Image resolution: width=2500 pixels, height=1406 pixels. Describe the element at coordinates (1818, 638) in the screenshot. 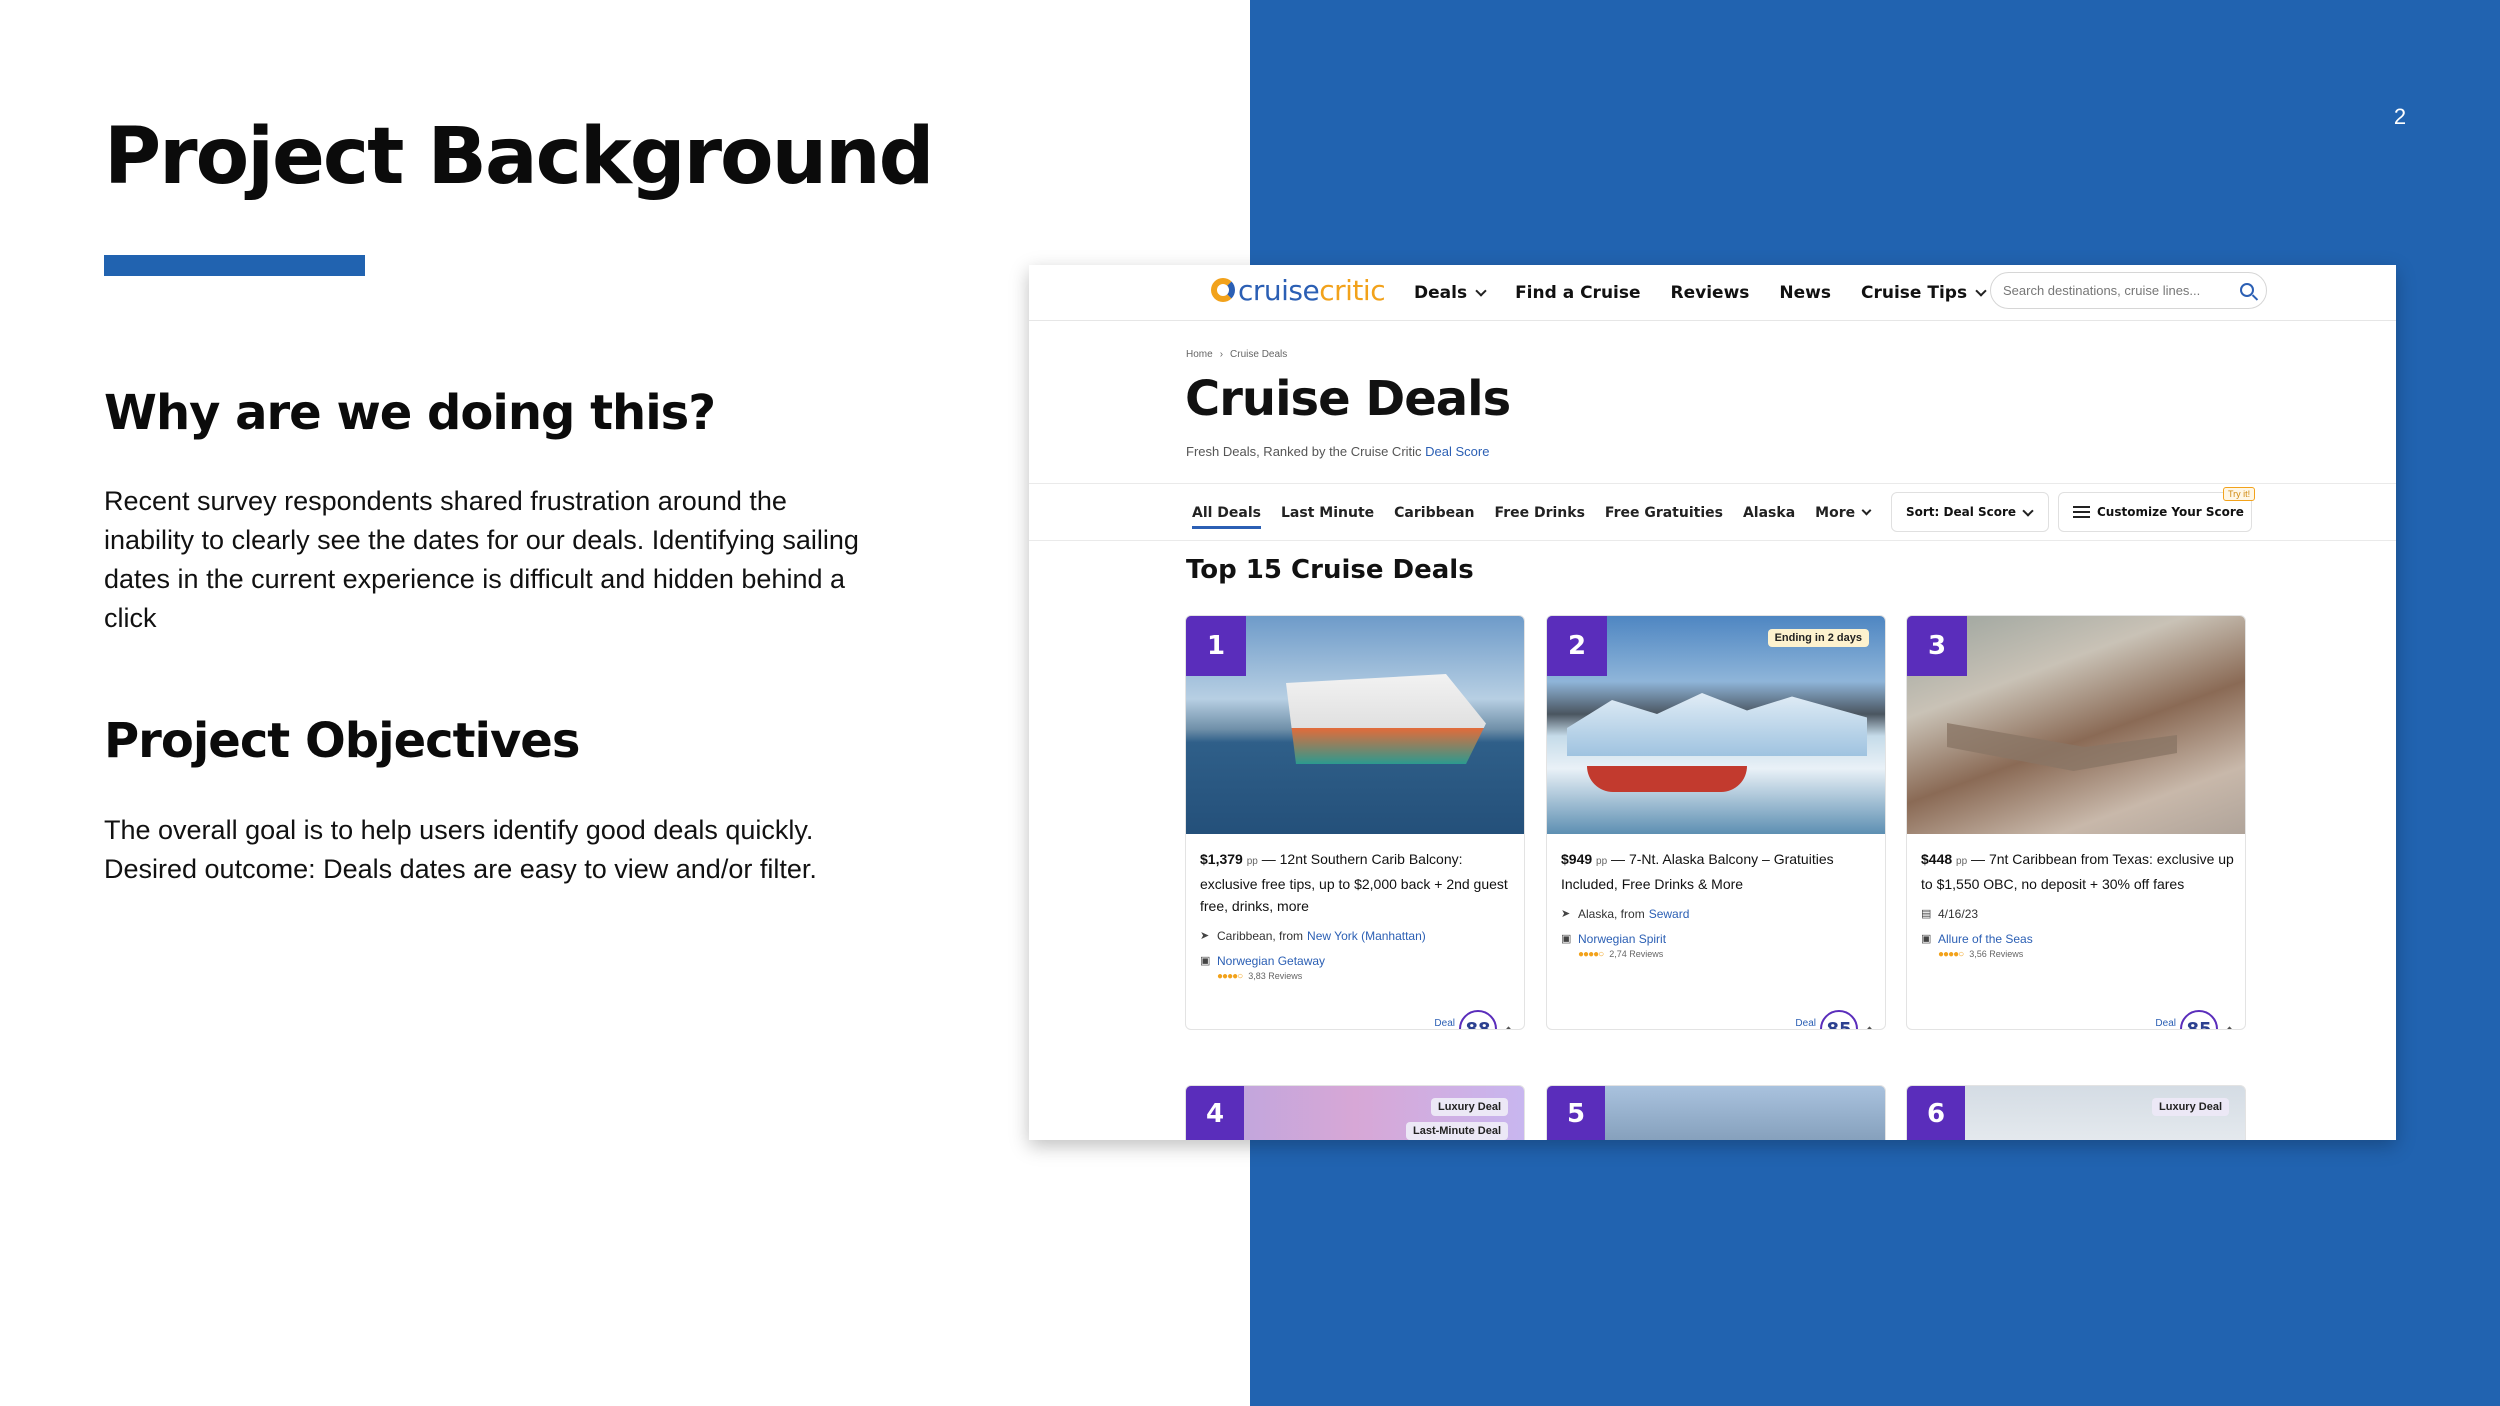

I see `ending-soon-badge: Ending in 2 days` at that location.